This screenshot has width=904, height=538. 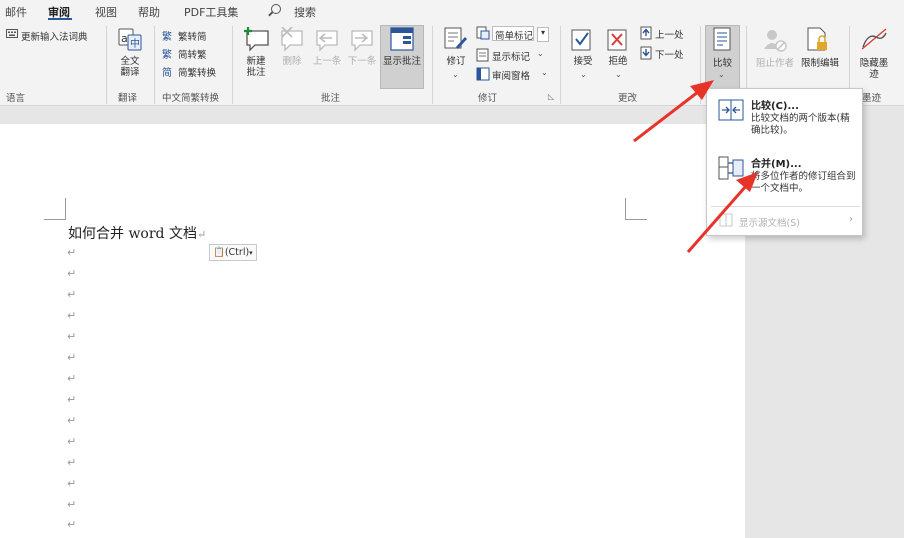 What do you see at coordinates (511, 56) in the screenshot?
I see `show-markup-button: 显示标记` at bounding box center [511, 56].